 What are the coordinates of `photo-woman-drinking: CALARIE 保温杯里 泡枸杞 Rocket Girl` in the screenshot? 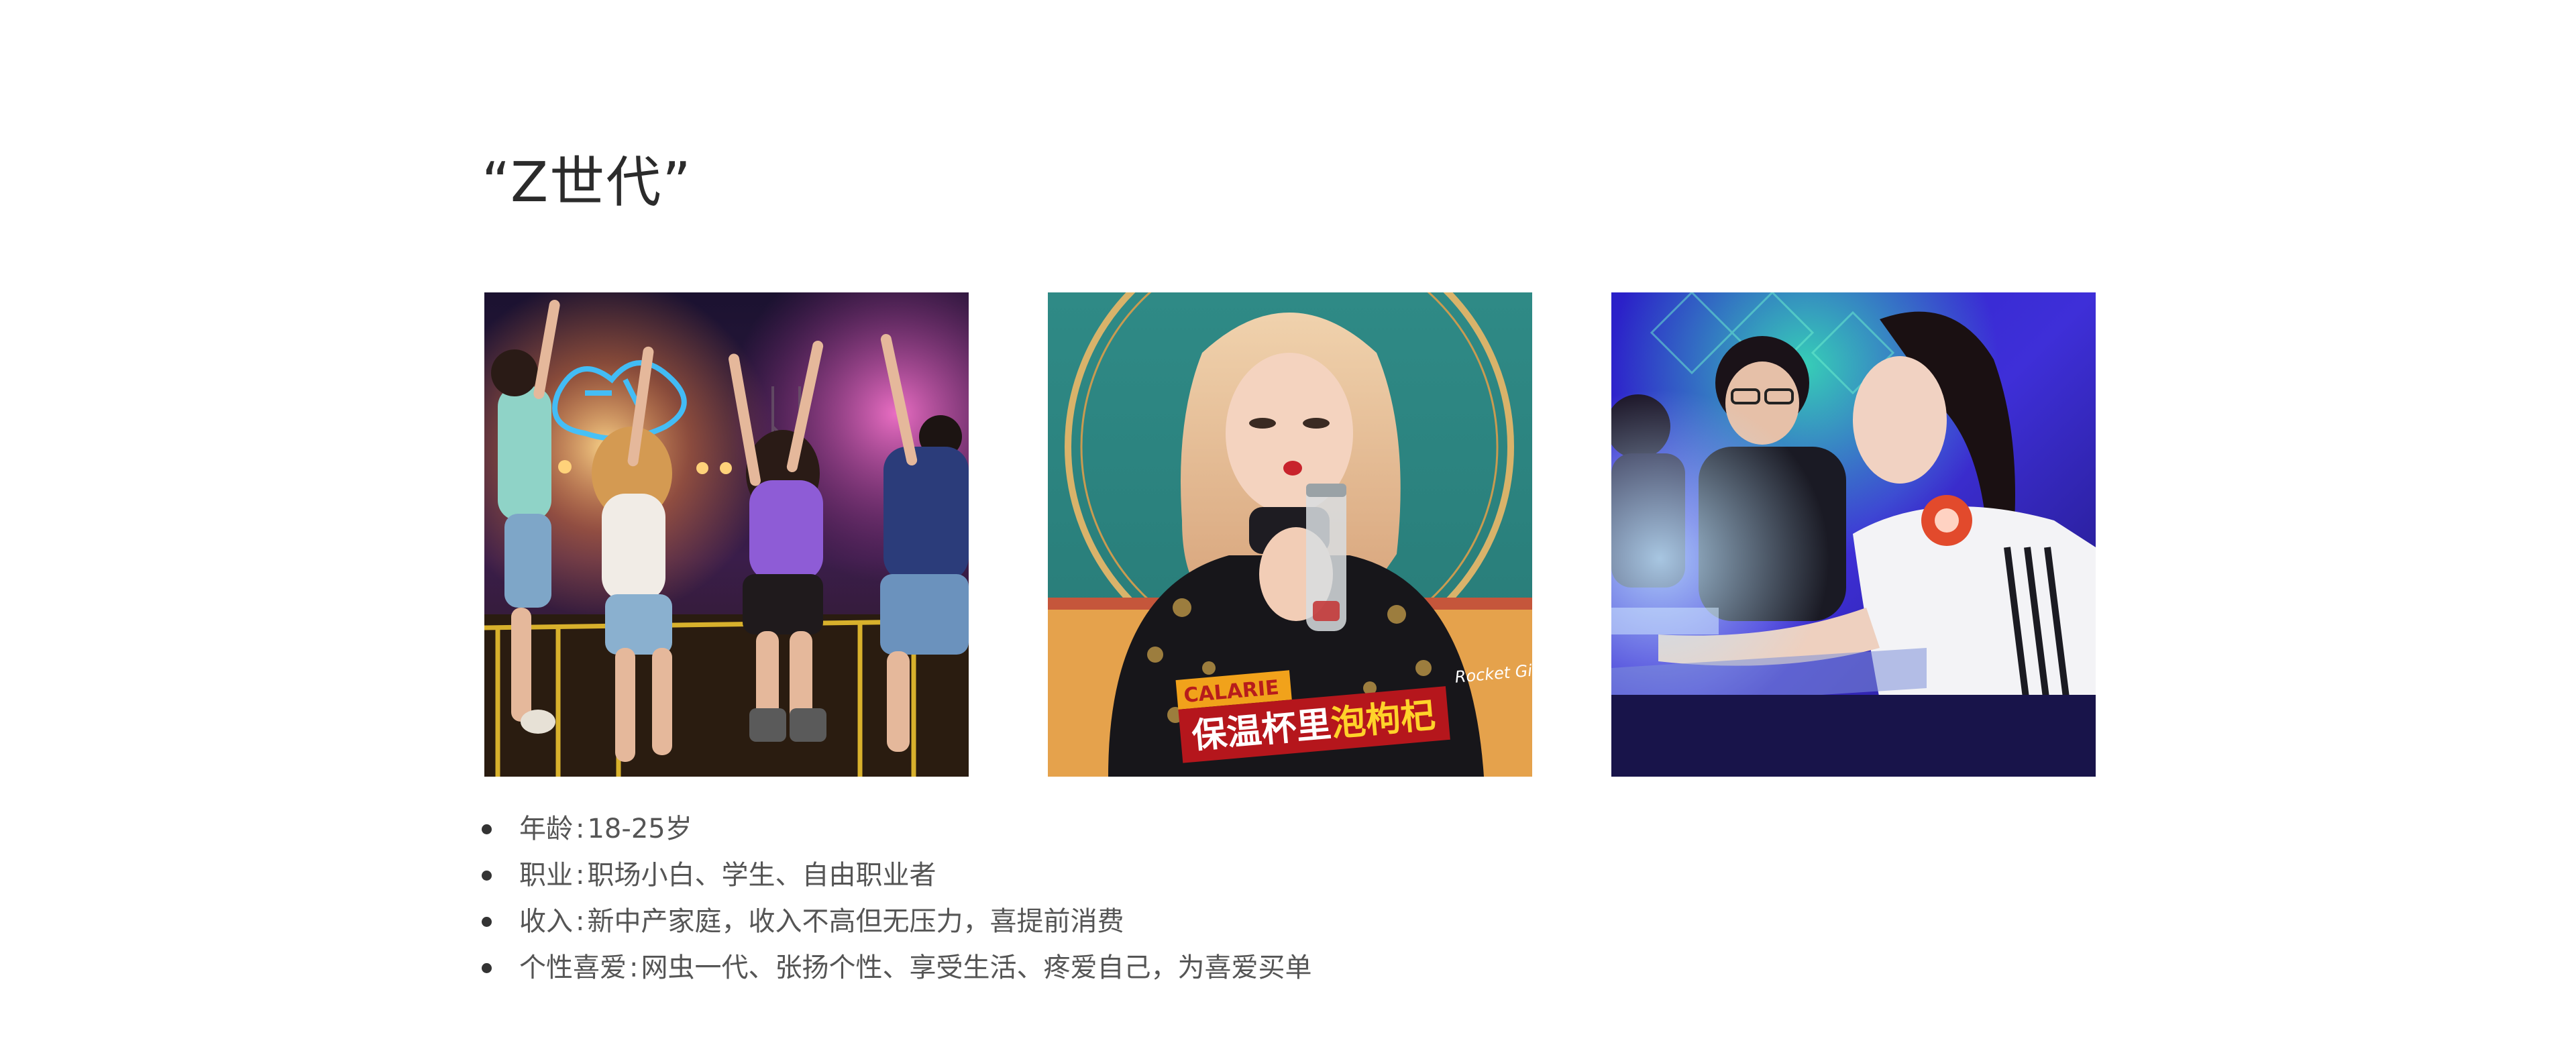 It's located at (1290, 534).